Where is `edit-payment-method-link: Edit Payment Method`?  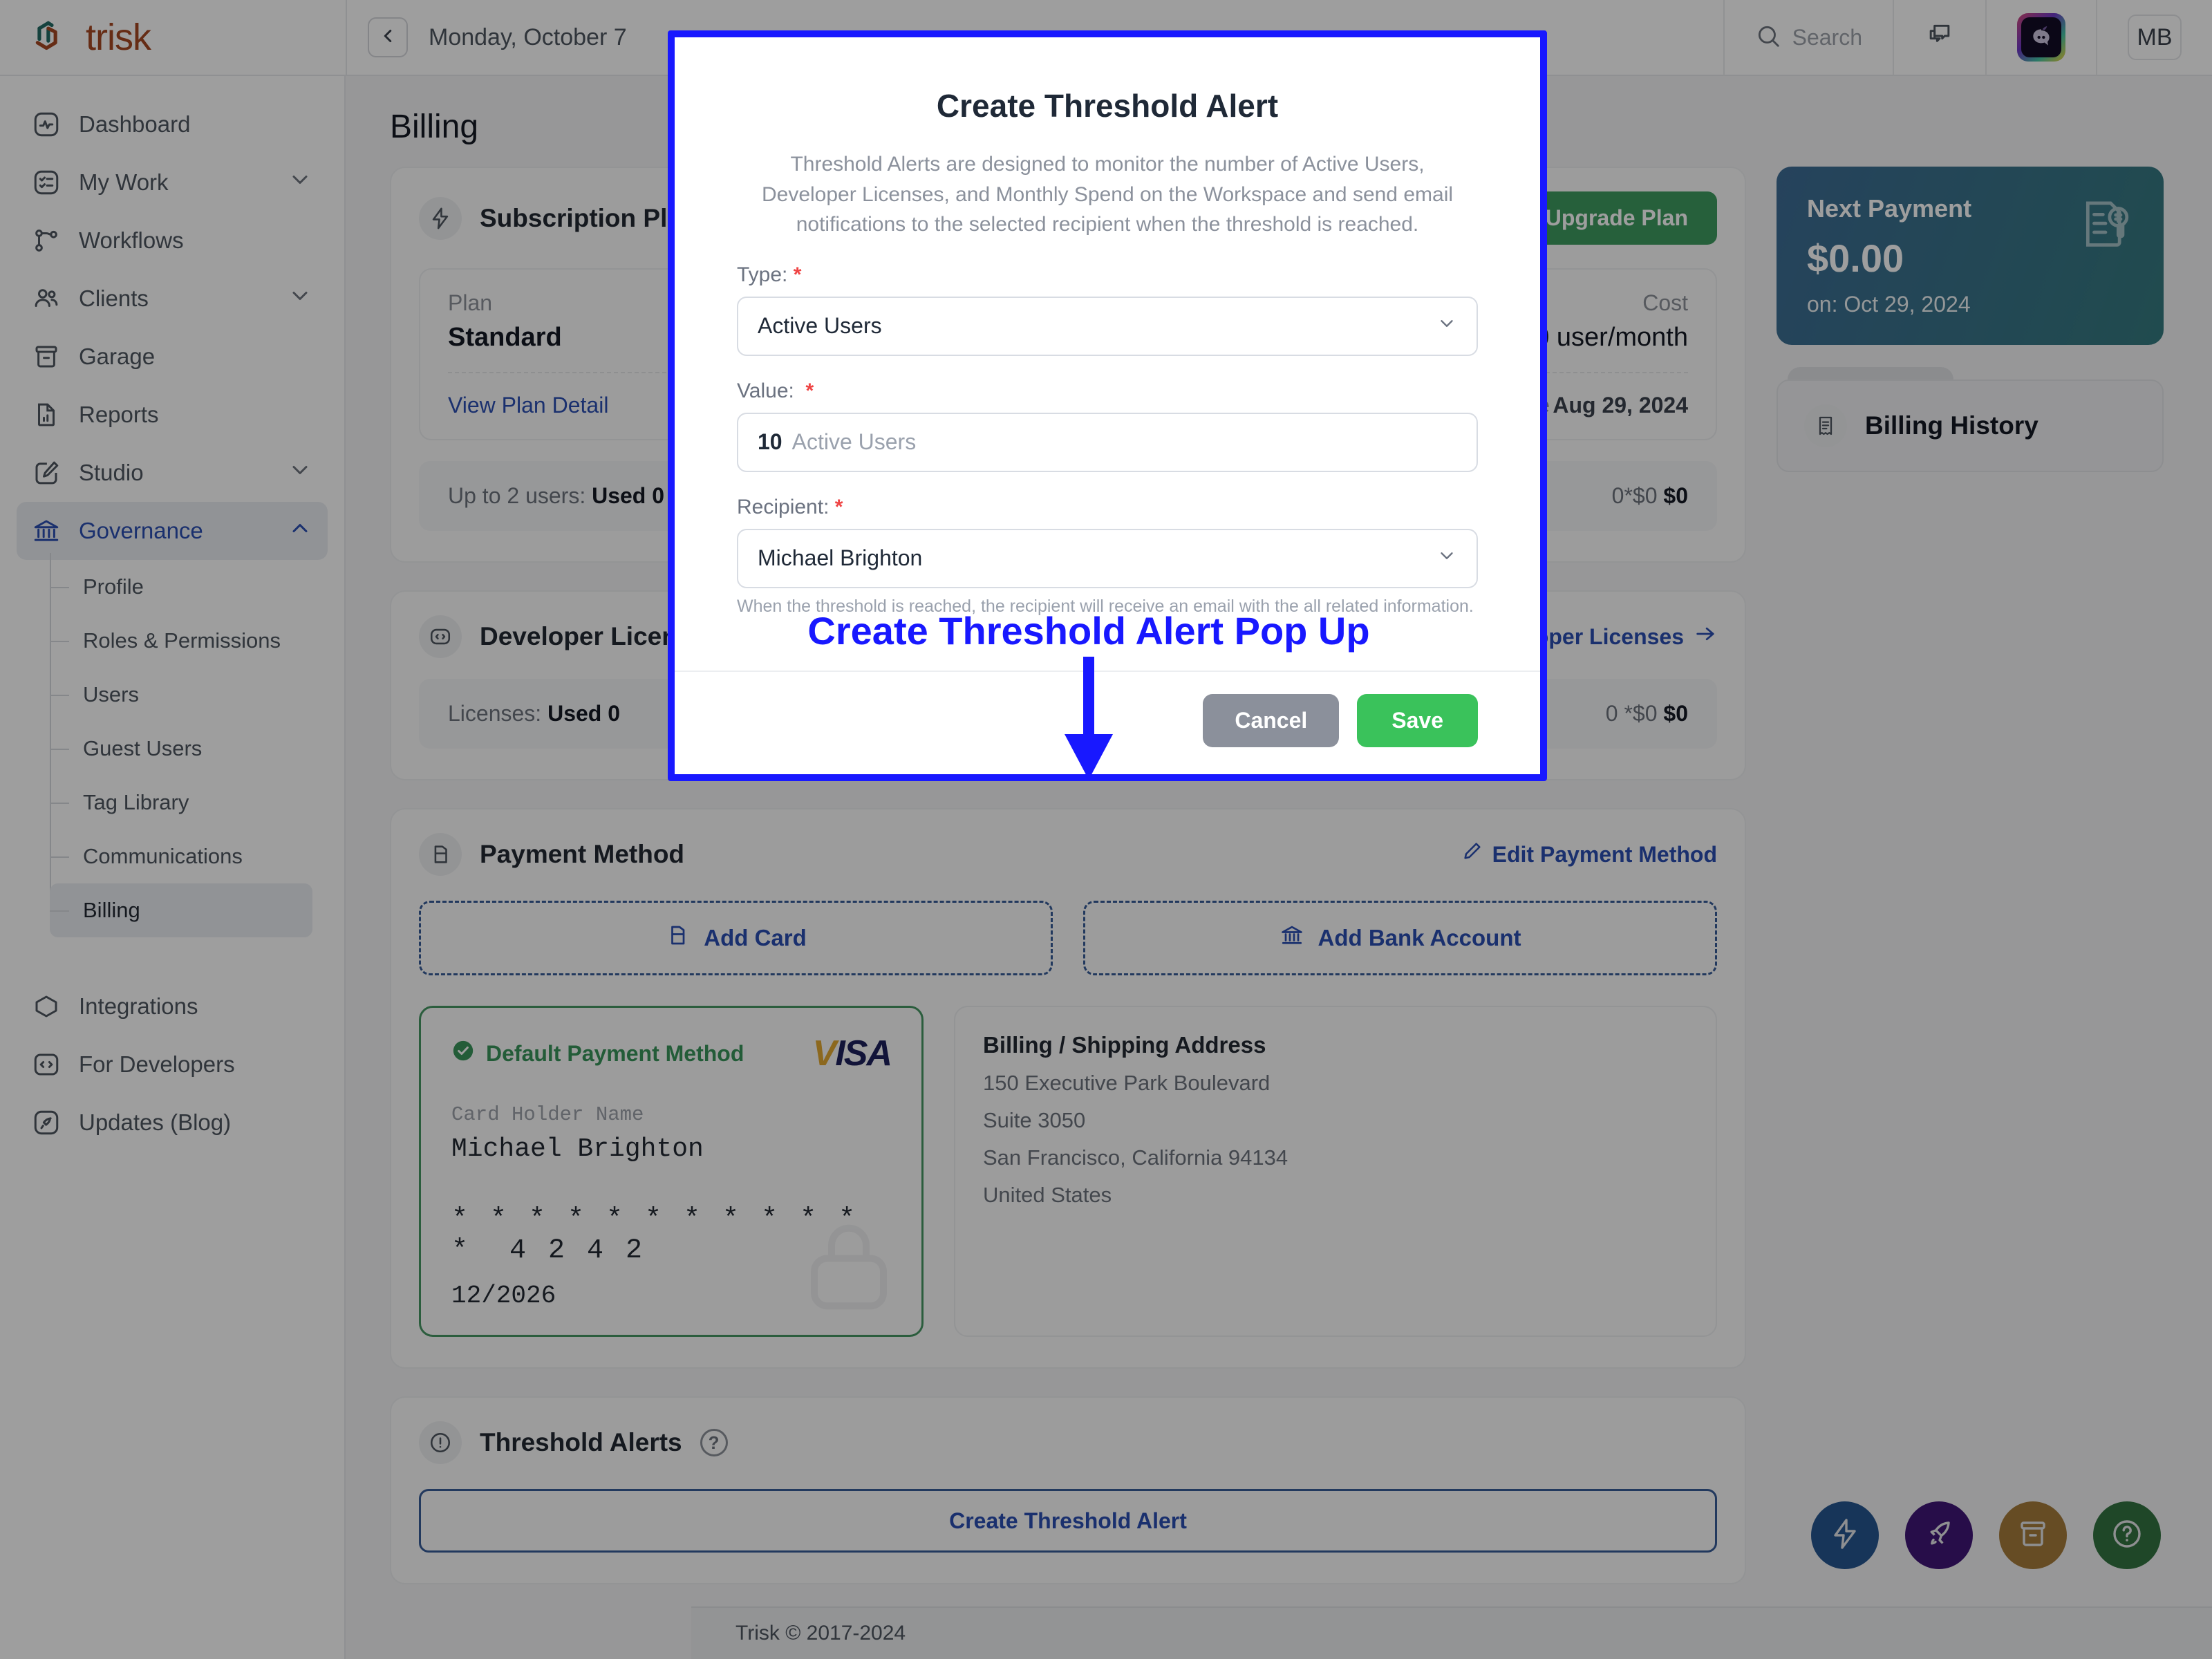 edit-payment-method-link: Edit Payment Method is located at coordinates (1589, 854).